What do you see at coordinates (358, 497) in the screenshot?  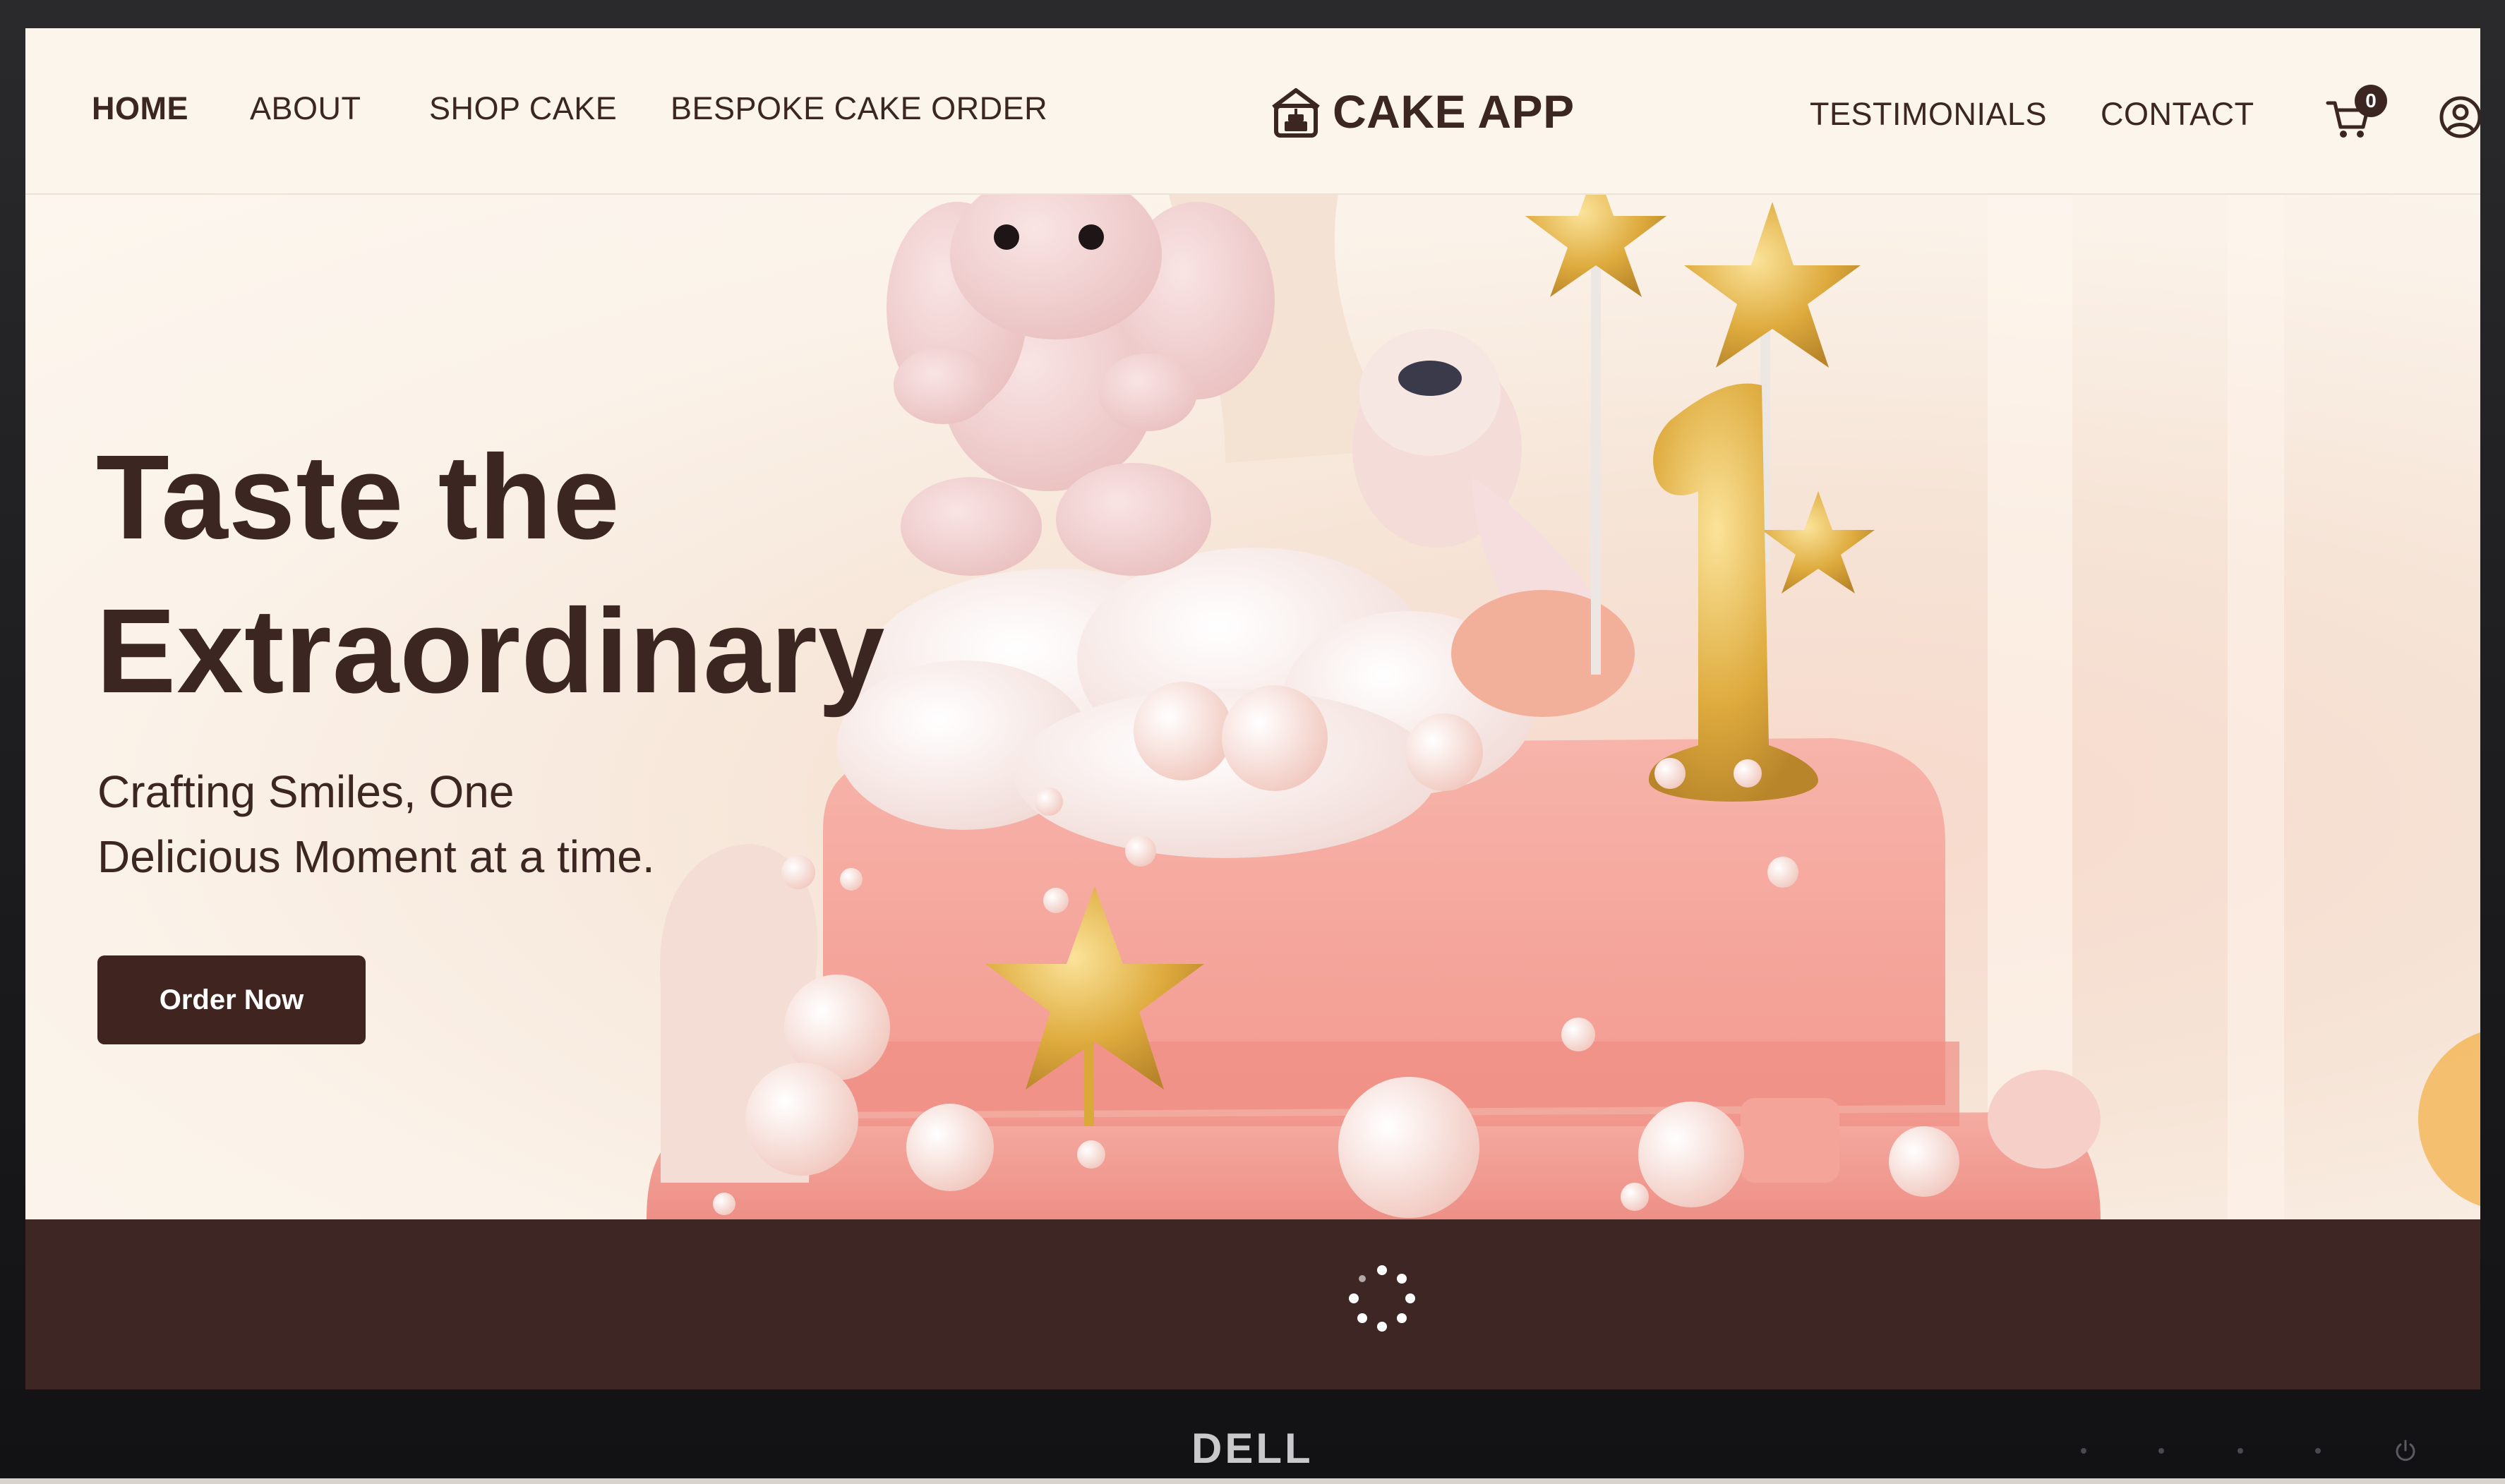 I see `hero-title-line-1: Taste the` at bounding box center [358, 497].